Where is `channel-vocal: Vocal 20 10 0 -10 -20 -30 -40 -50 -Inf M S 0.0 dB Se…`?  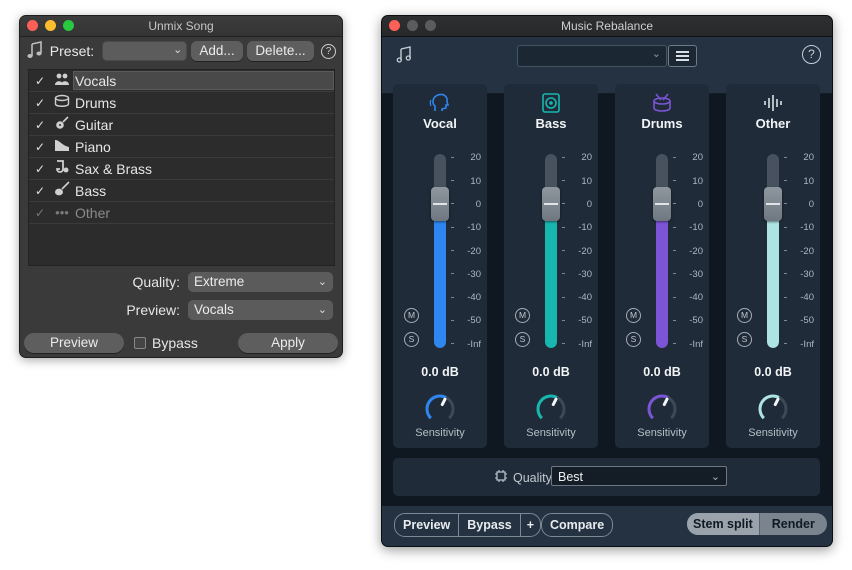
channel-vocal: Vocal 20 10 0 -10 -20 -30 -40 -50 -Inf M S 0.0 dB Se… is located at coordinates (440, 266).